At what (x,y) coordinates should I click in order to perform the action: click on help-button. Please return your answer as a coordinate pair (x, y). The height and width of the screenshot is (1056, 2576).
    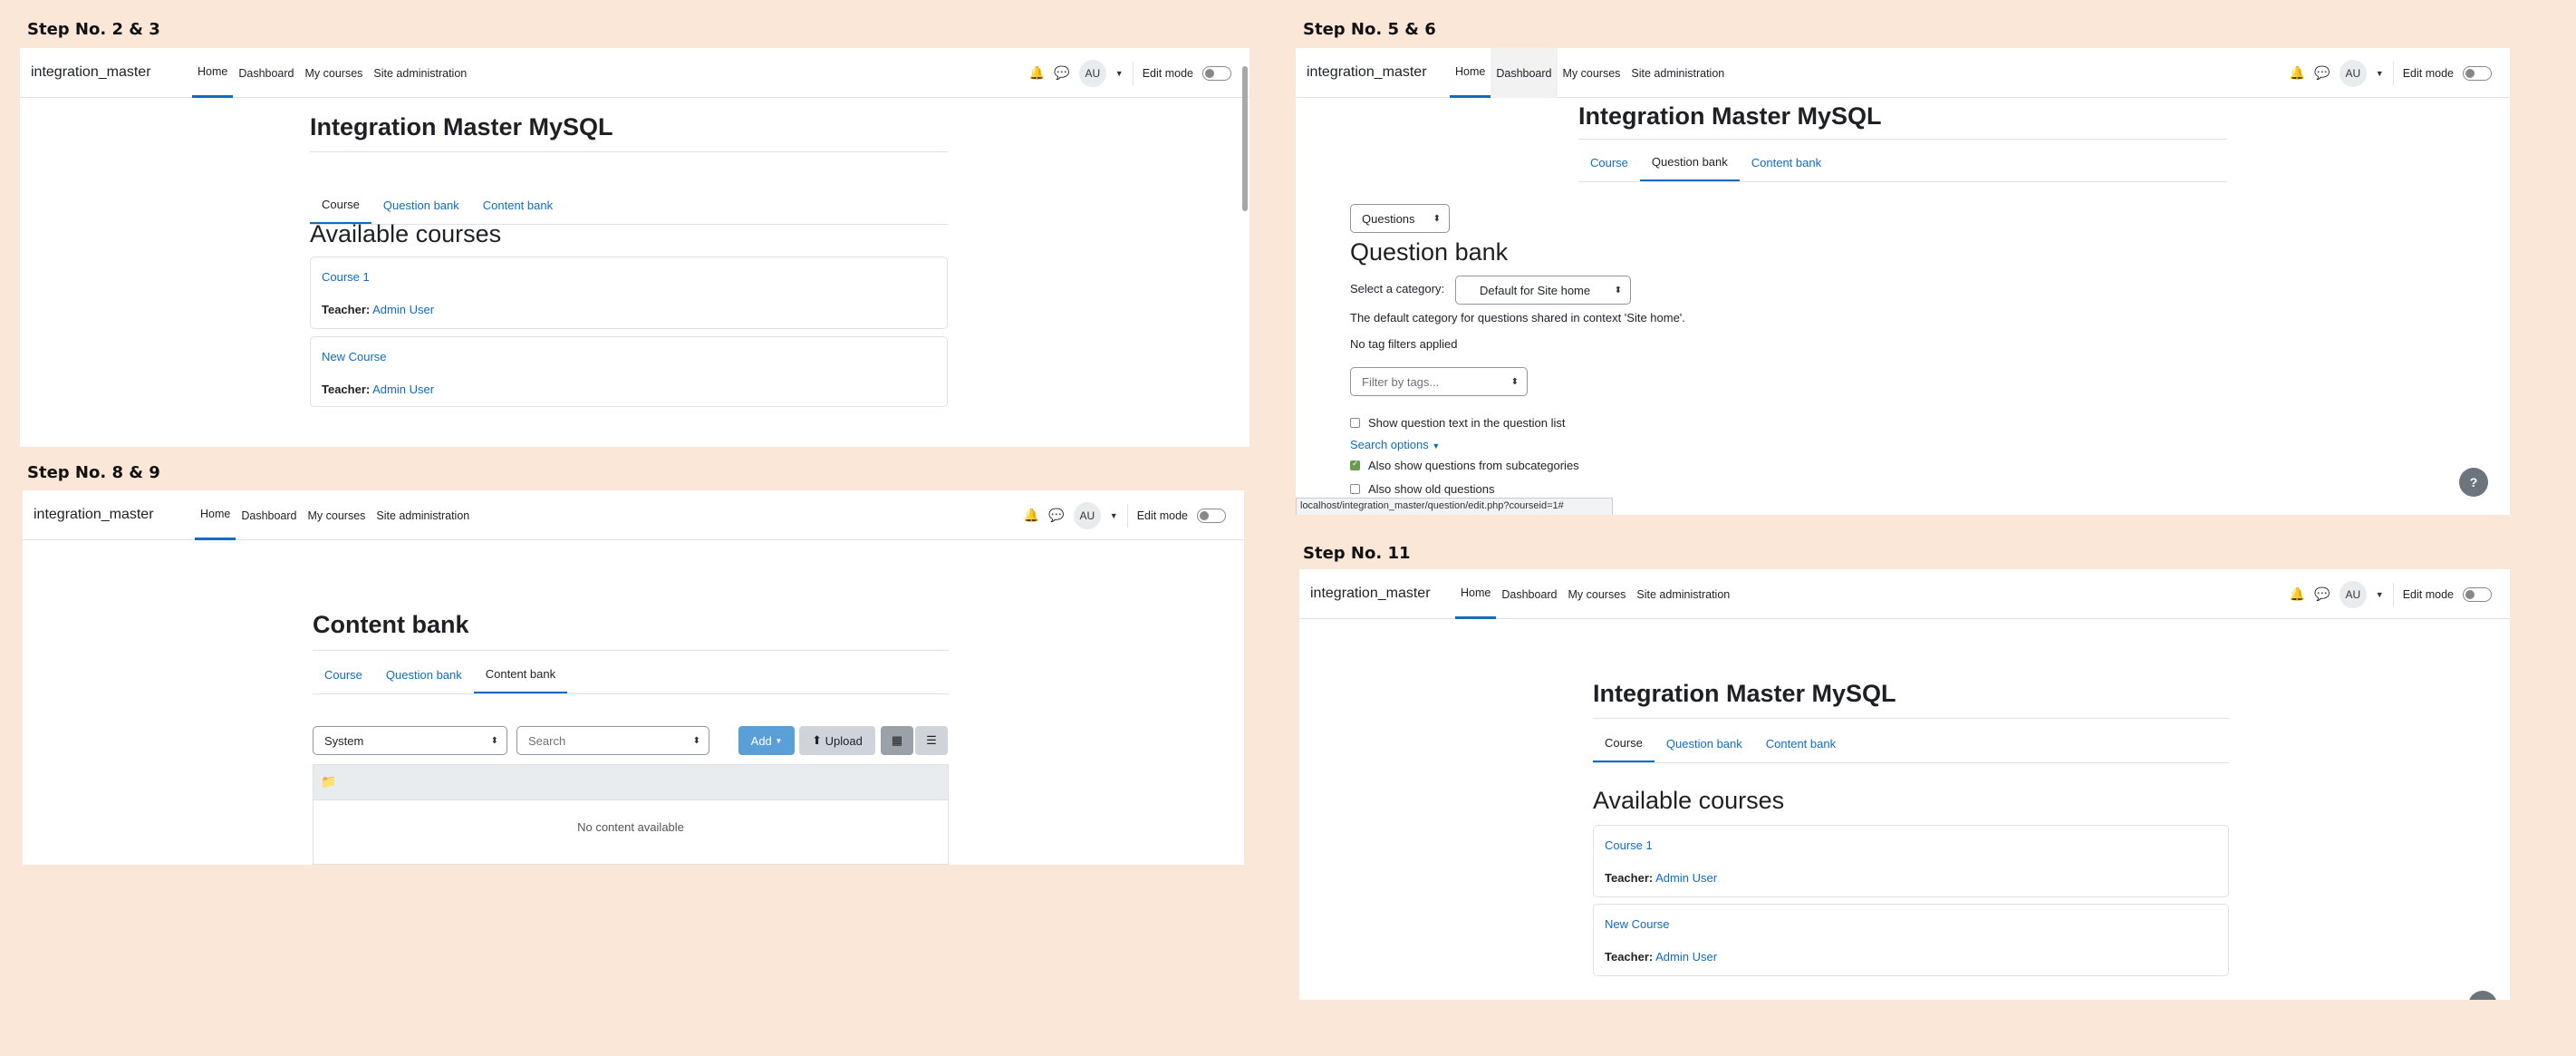
    Looking at the image, I should click on (2482, 996).